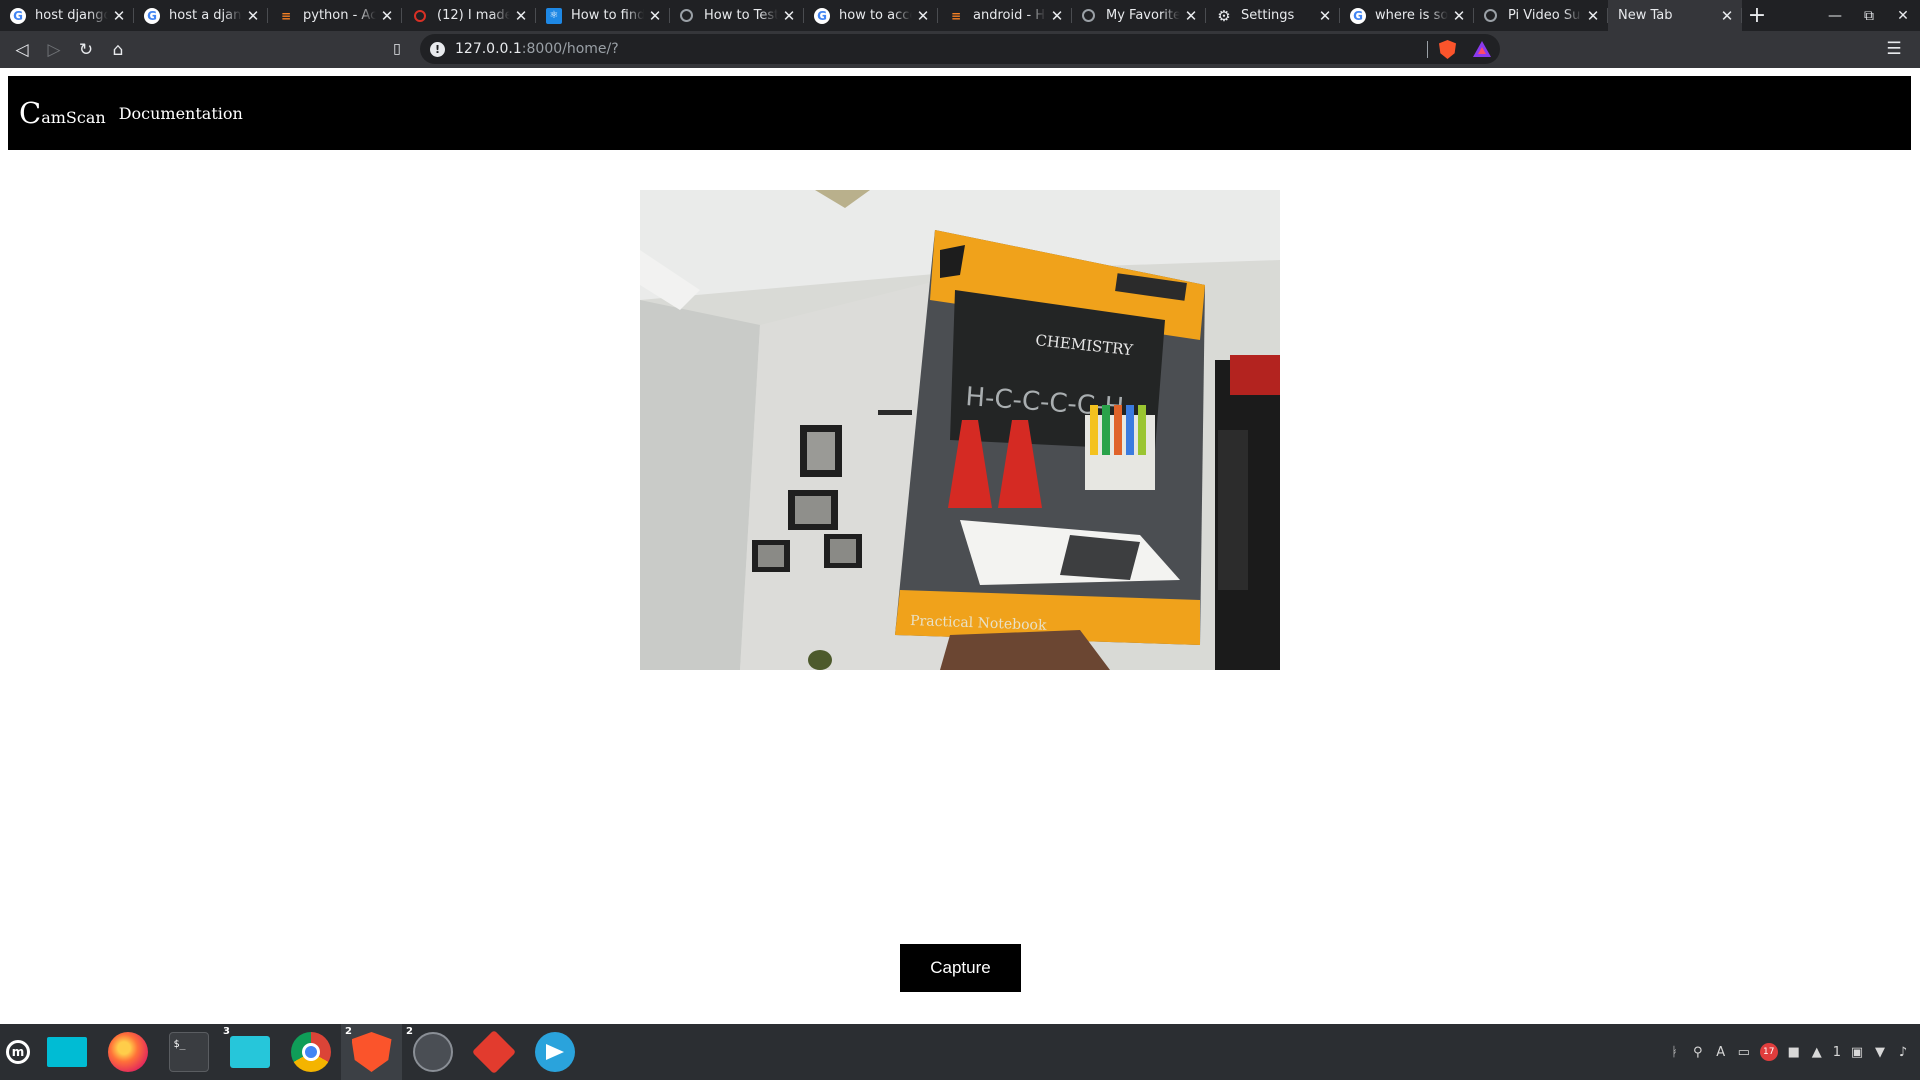 Image resolution: width=1920 pixels, height=1080 pixels. Describe the element at coordinates (959, 113) in the screenshot. I see `site-navbar: CamScan Documentation` at that location.